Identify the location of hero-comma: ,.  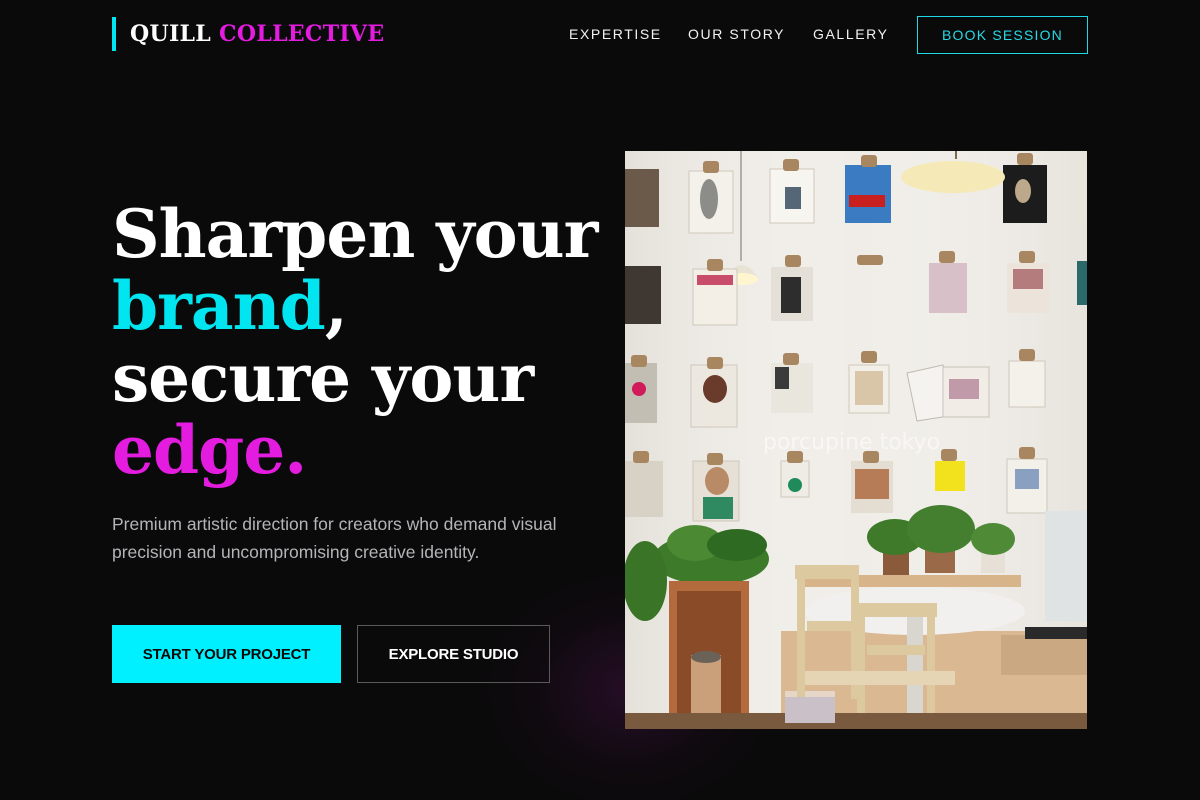
(336, 306).